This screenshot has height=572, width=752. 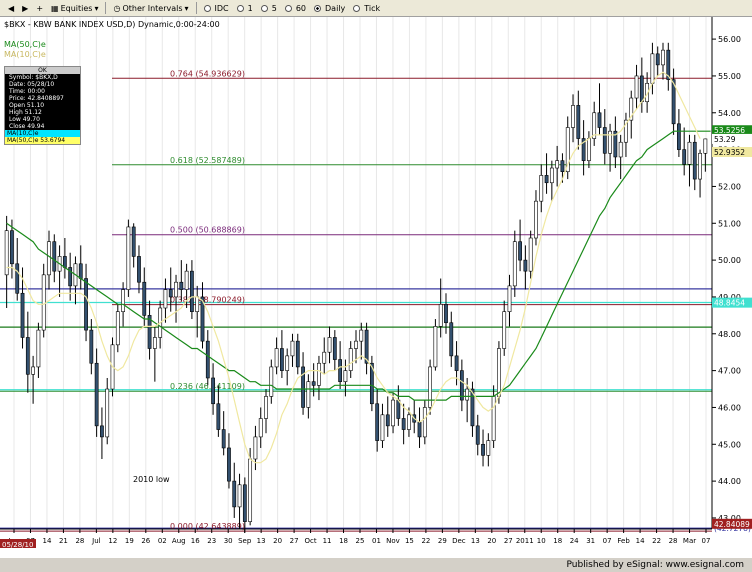 What do you see at coordinates (150, 8) in the screenshot?
I see `other-intervals-menu: ◷ Other Intervals ▾` at bounding box center [150, 8].